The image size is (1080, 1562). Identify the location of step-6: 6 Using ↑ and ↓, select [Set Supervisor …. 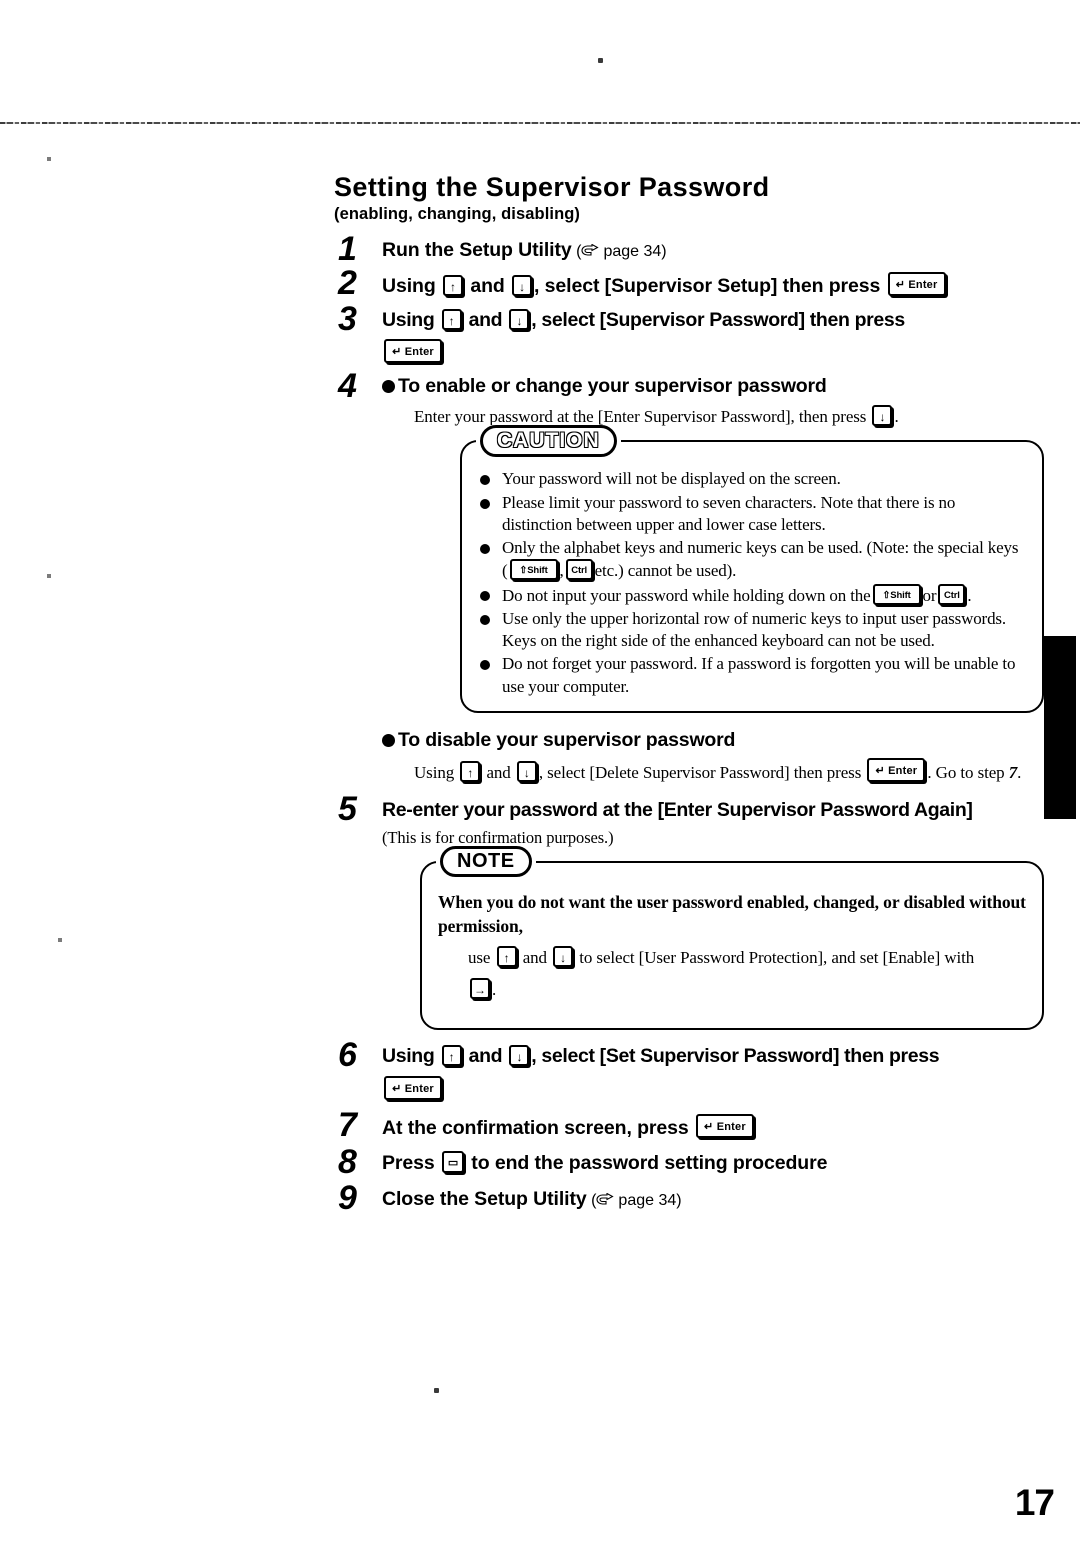
(689, 1070).